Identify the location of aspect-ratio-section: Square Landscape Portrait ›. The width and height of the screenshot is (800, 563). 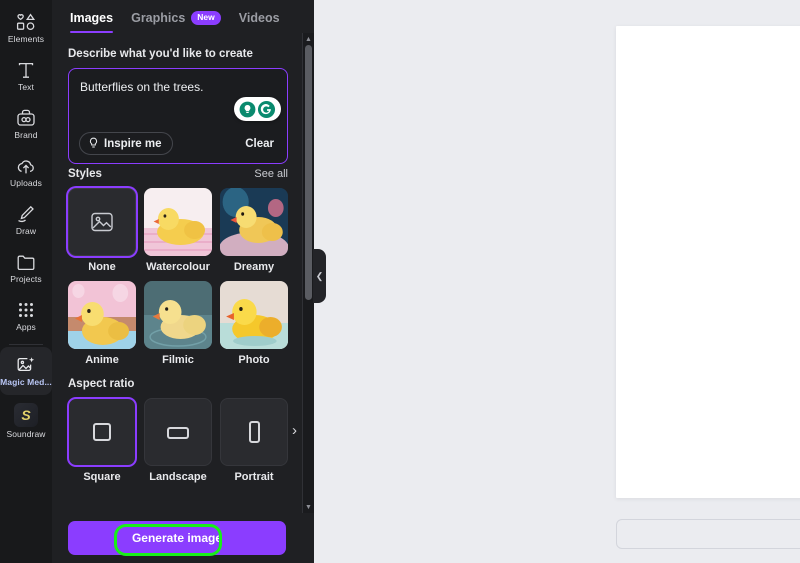
(182, 440).